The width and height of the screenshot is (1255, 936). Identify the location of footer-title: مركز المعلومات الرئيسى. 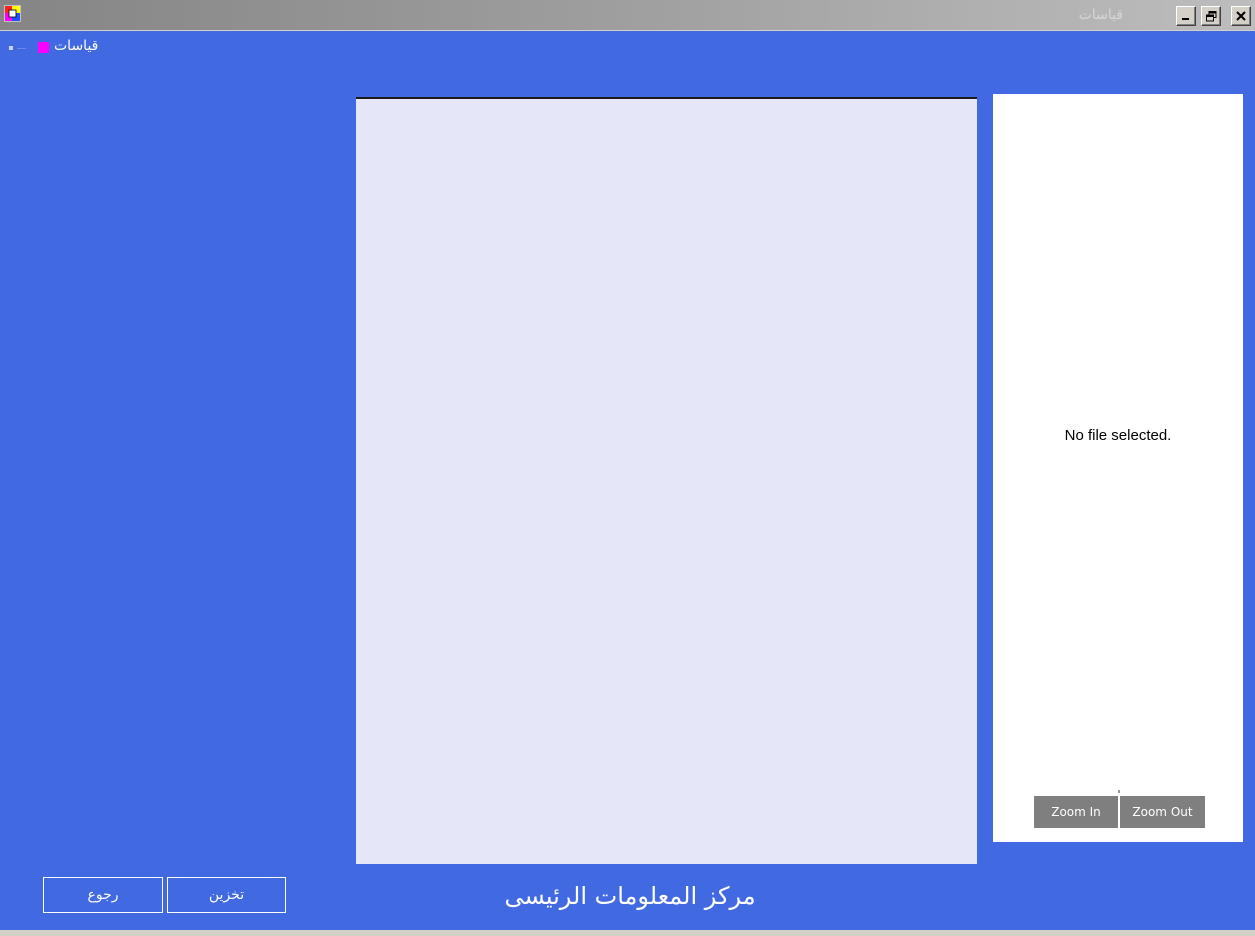
(630, 896).